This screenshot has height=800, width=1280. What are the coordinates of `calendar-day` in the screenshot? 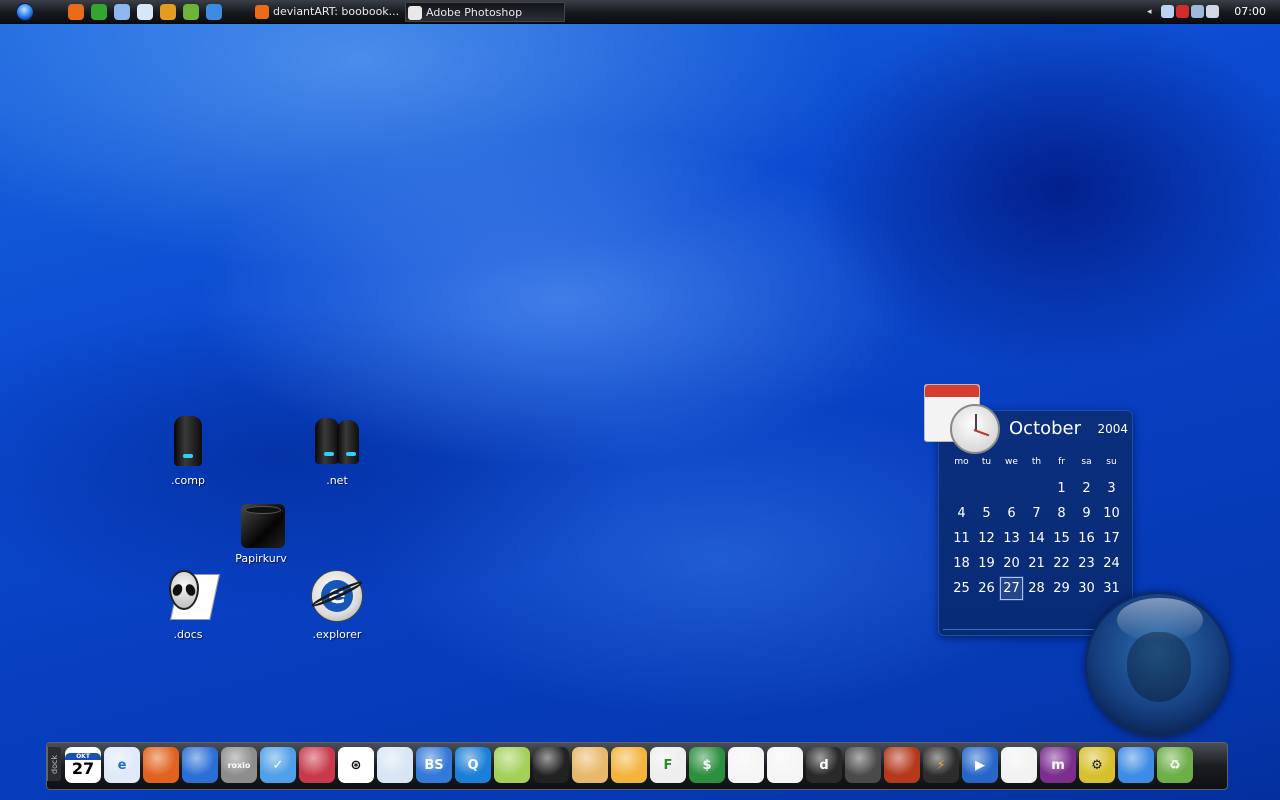 It's located at (961, 488).